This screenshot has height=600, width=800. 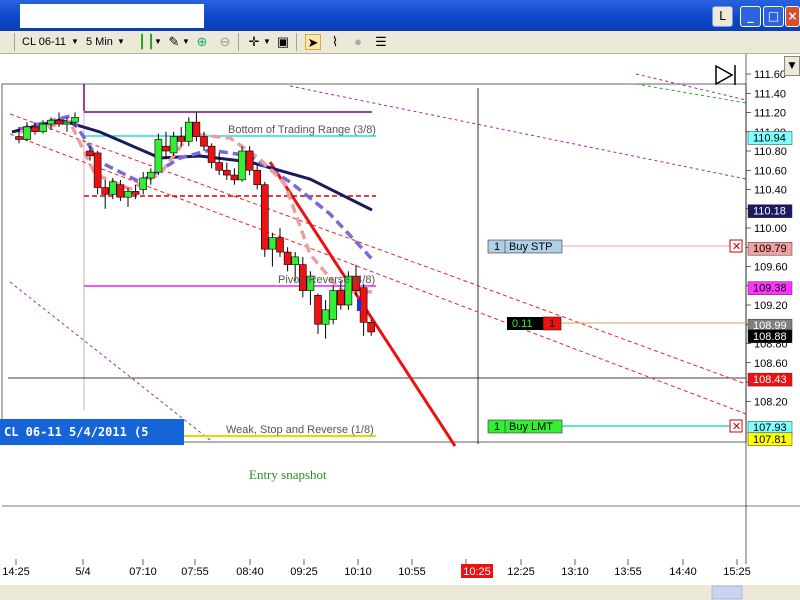 I want to click on disabled-circle-icon: ●, so click(x=358, y=41).